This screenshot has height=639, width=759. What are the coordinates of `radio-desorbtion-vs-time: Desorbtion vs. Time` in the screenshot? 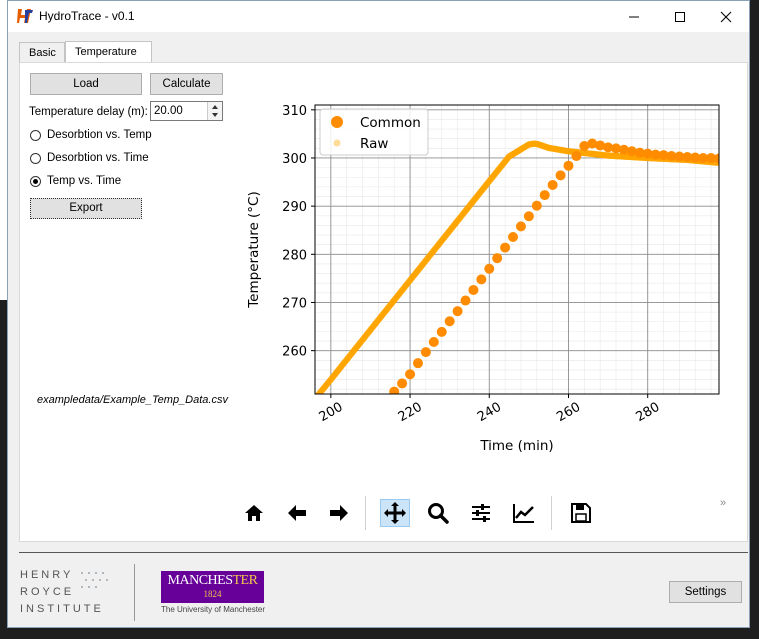 It's located at (89, 158).